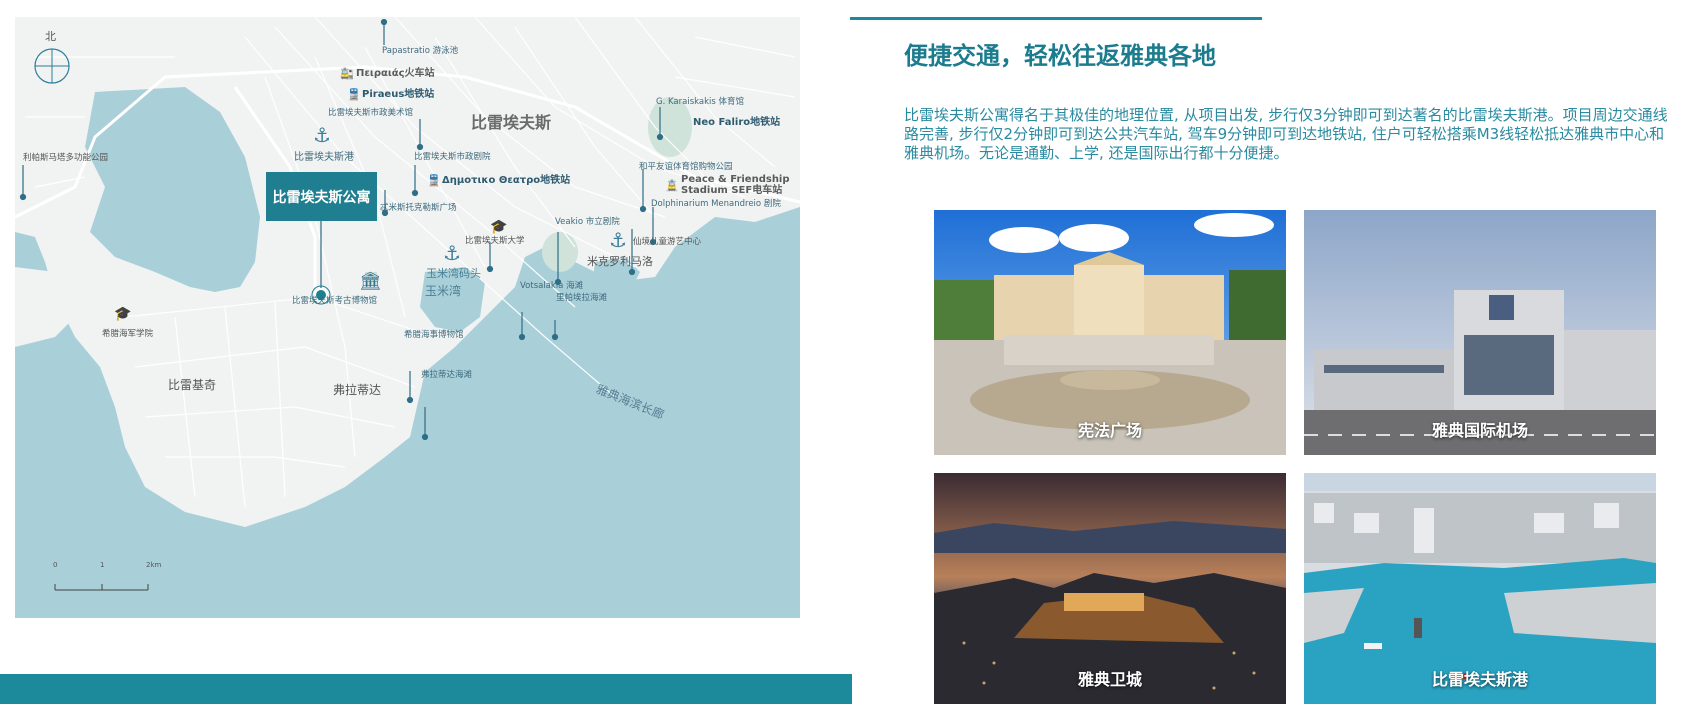 This screenshot has height=704, width=1702. What do you see at coordinates (447, 375) in the screenshot?
I see `label-freatida-beach: 弗拉蒂达海滩` at bounding box center [447, 375].